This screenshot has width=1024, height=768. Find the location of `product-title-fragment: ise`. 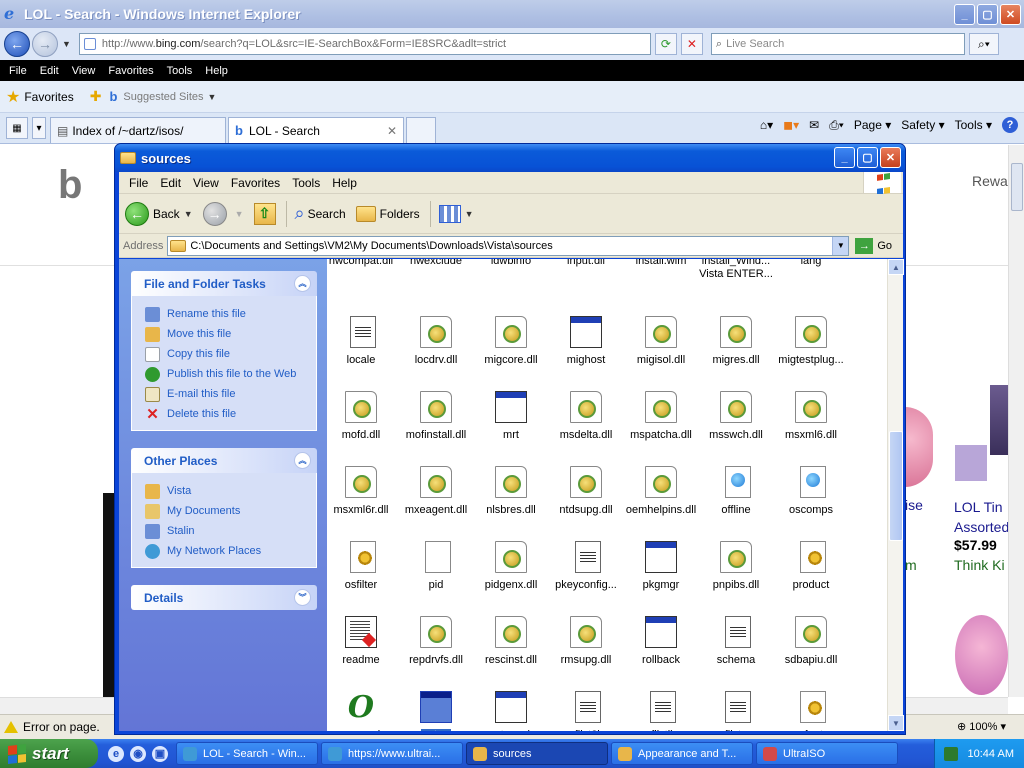

product-title-fragment: ise is located at coordinates (914, 505).